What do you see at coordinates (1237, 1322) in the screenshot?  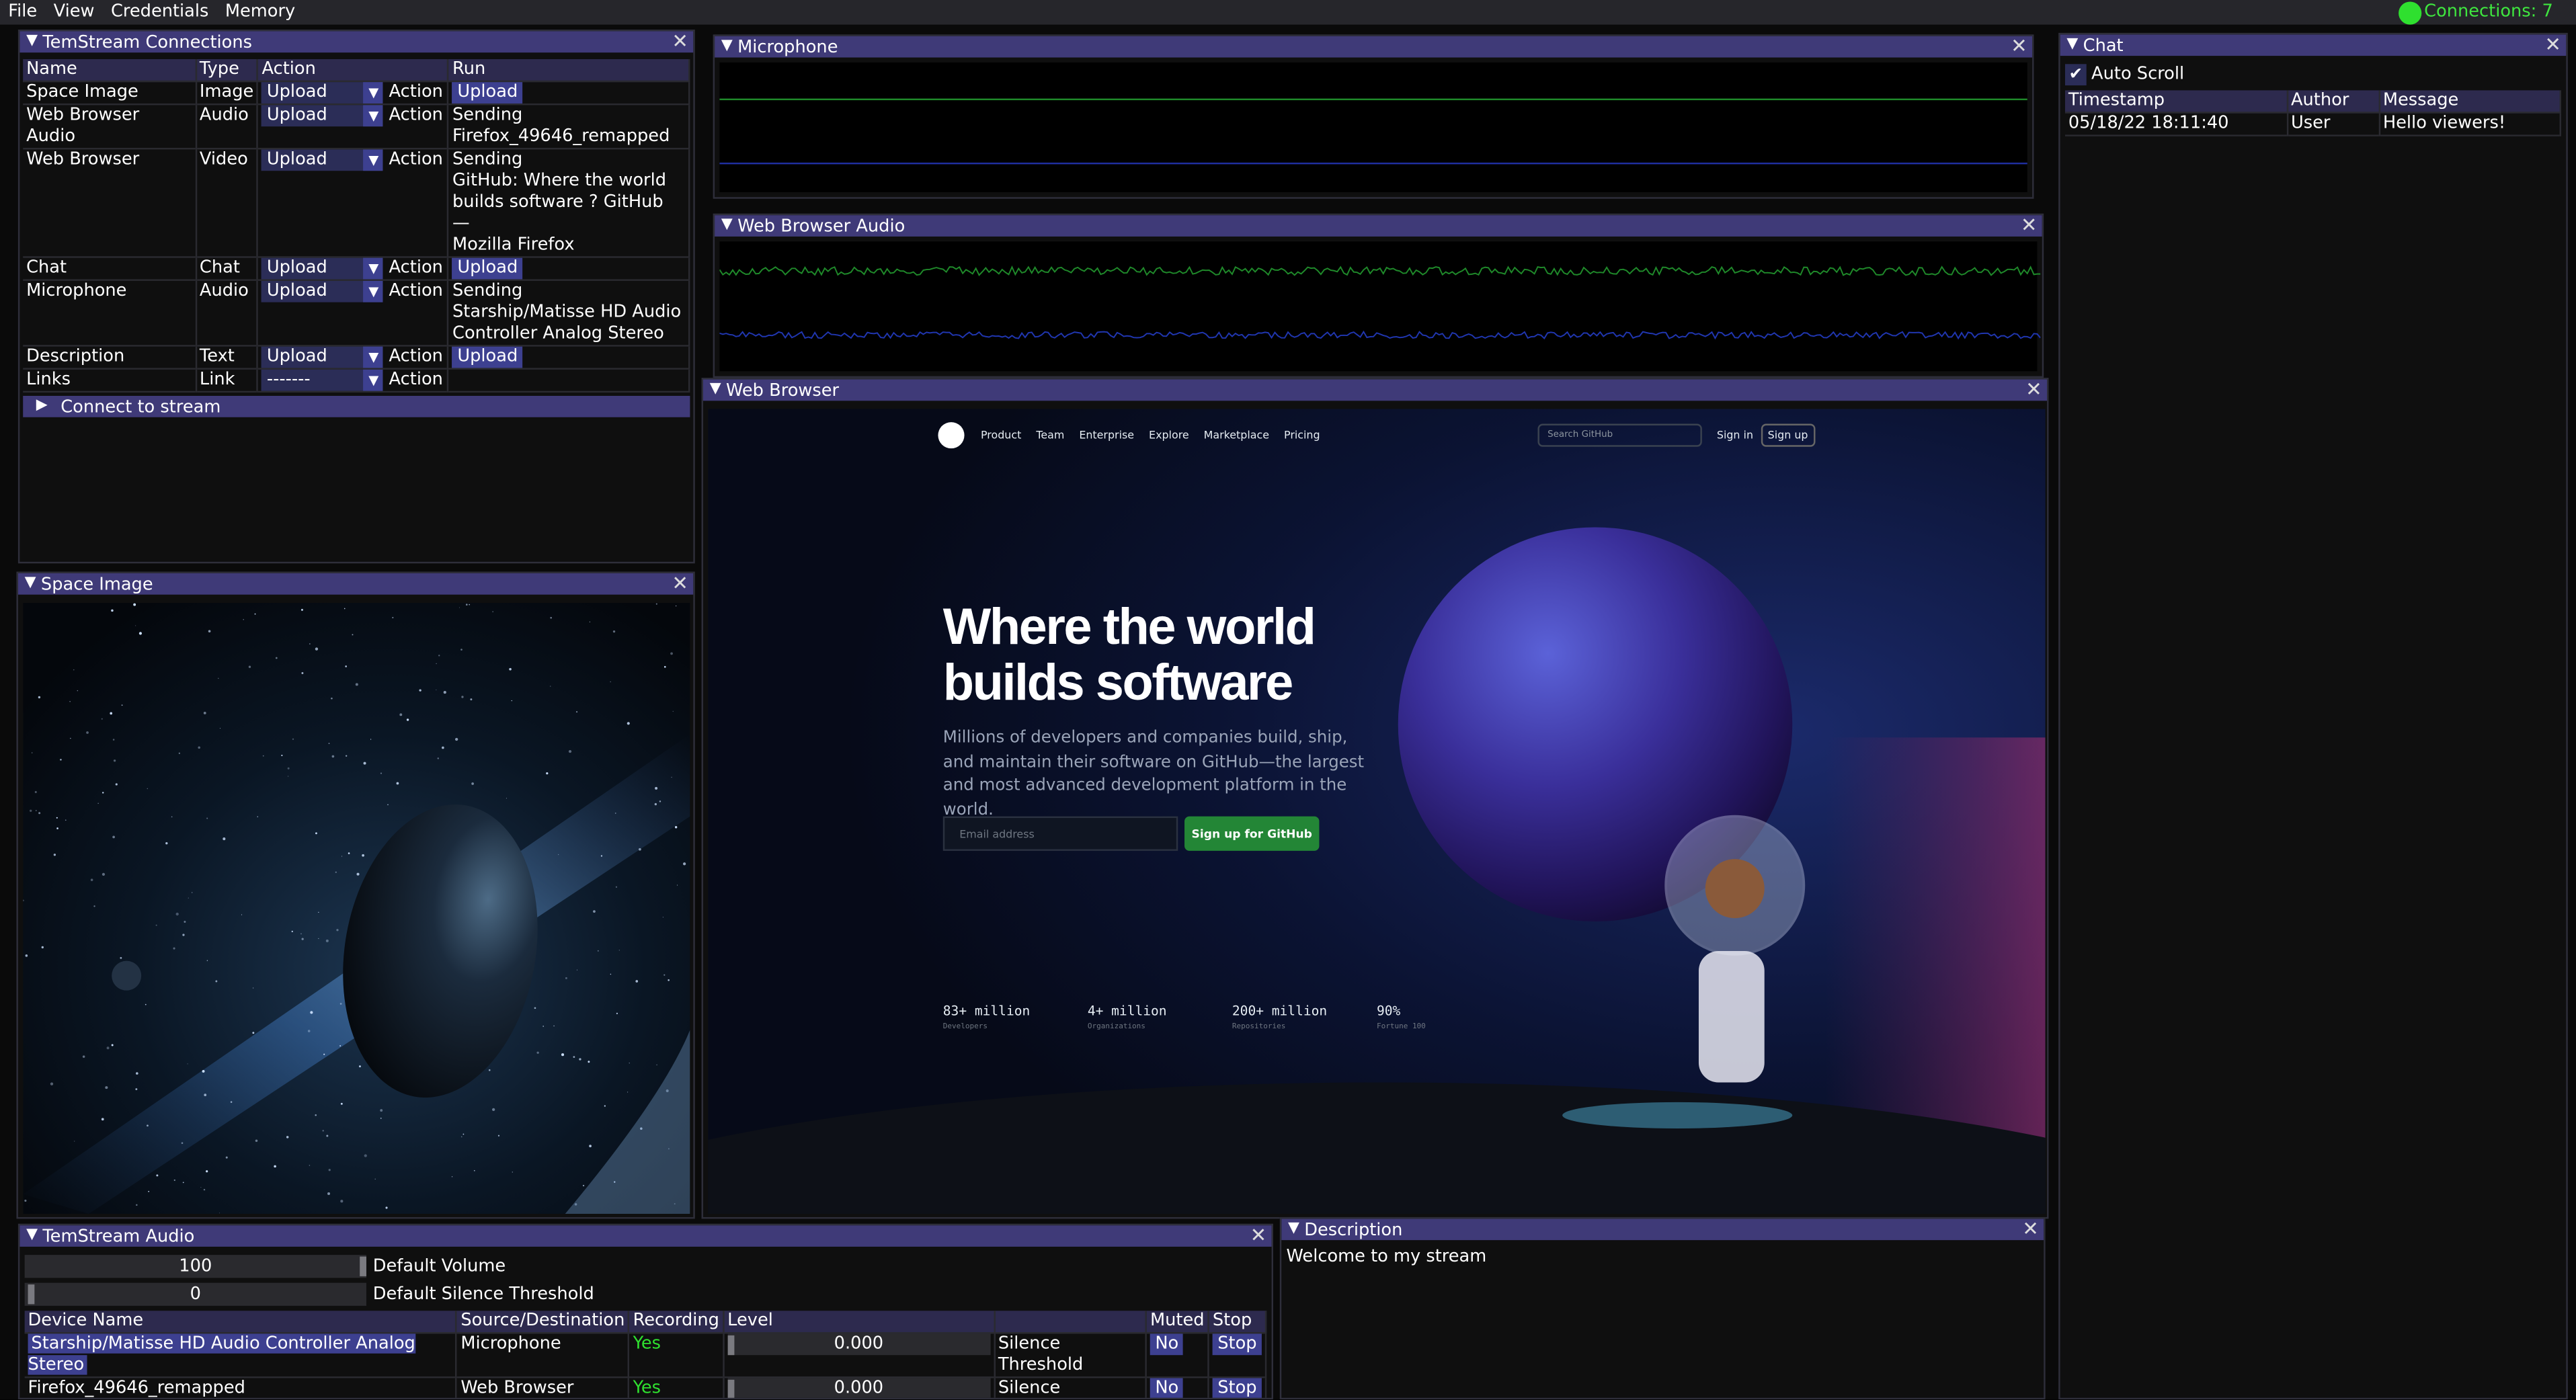 I see `col-stop: Stop` at bounding box center [1237, 1322].